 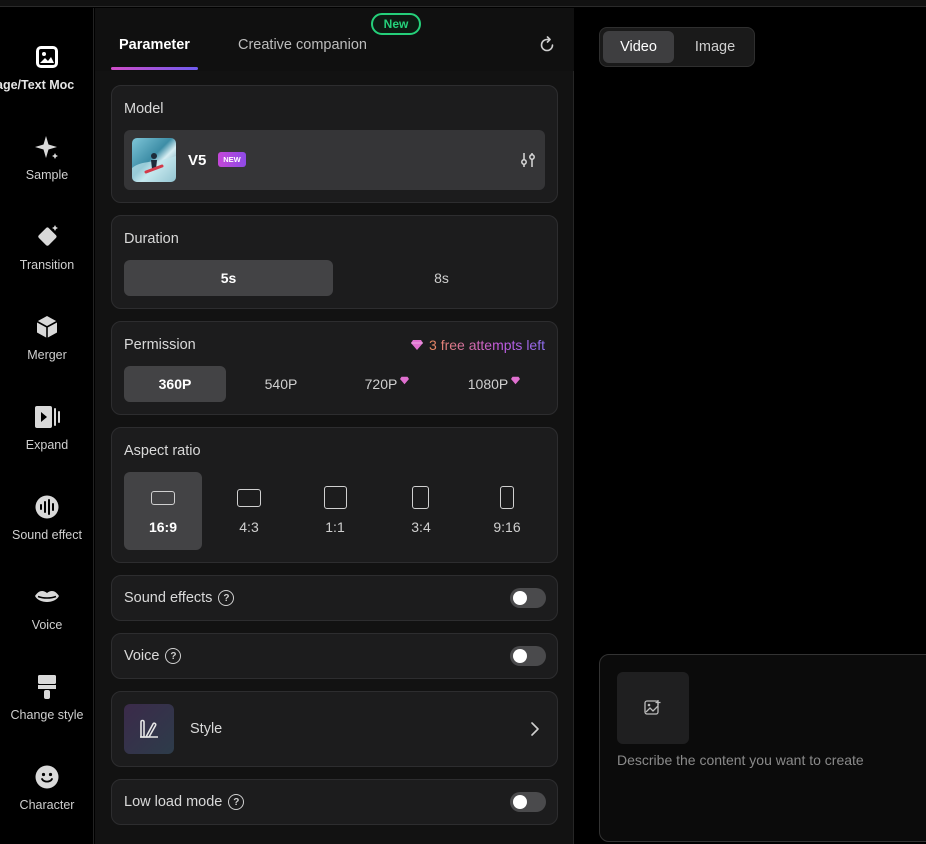 I want to click on voice-text: Voice, so click(x=142, y=656).